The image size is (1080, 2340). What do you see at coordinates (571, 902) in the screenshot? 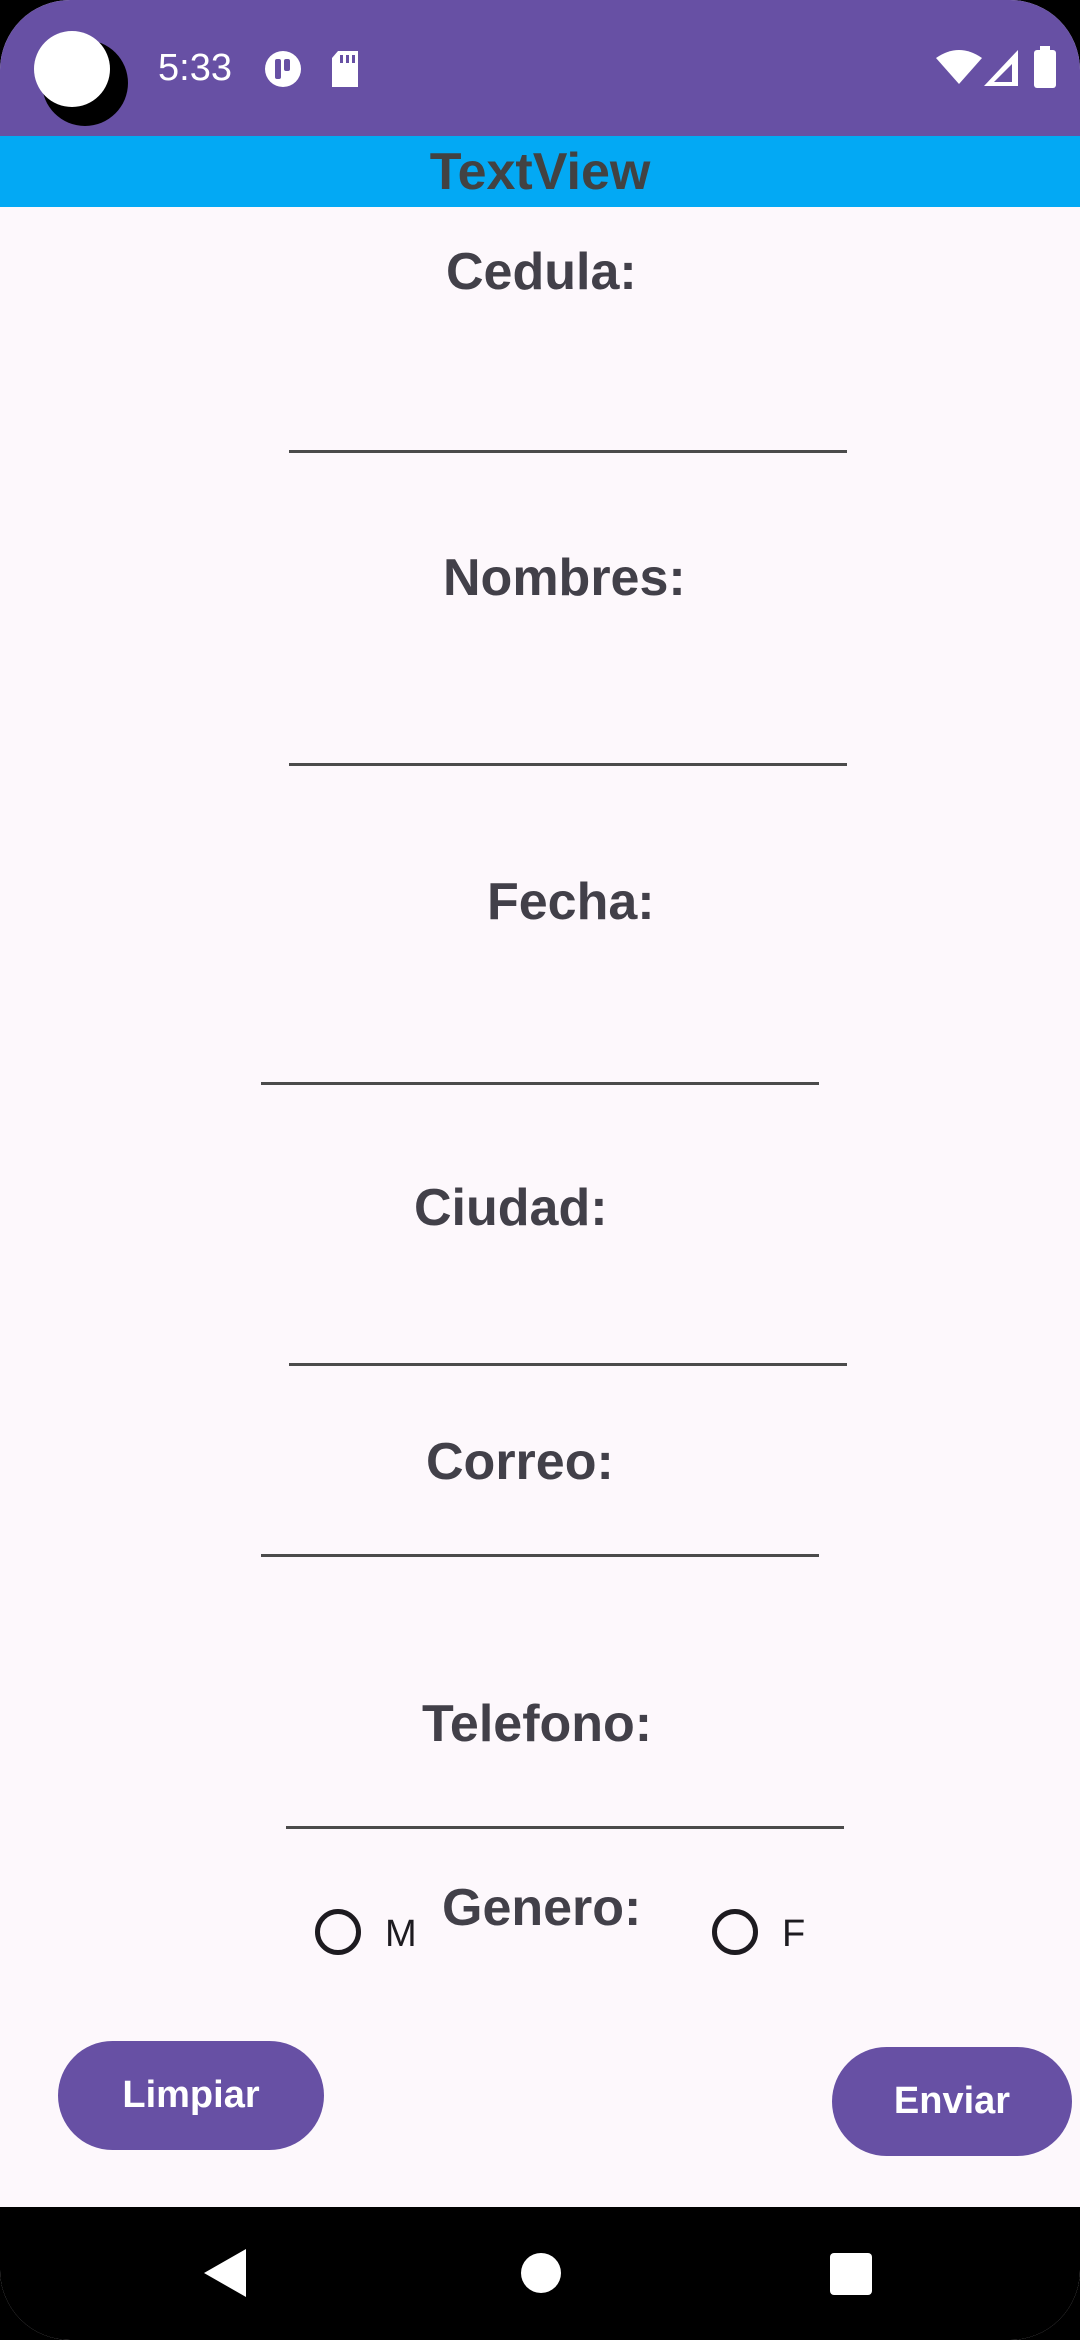
I see `fecha-label: Fecha:` at bounding box center [571, 902].